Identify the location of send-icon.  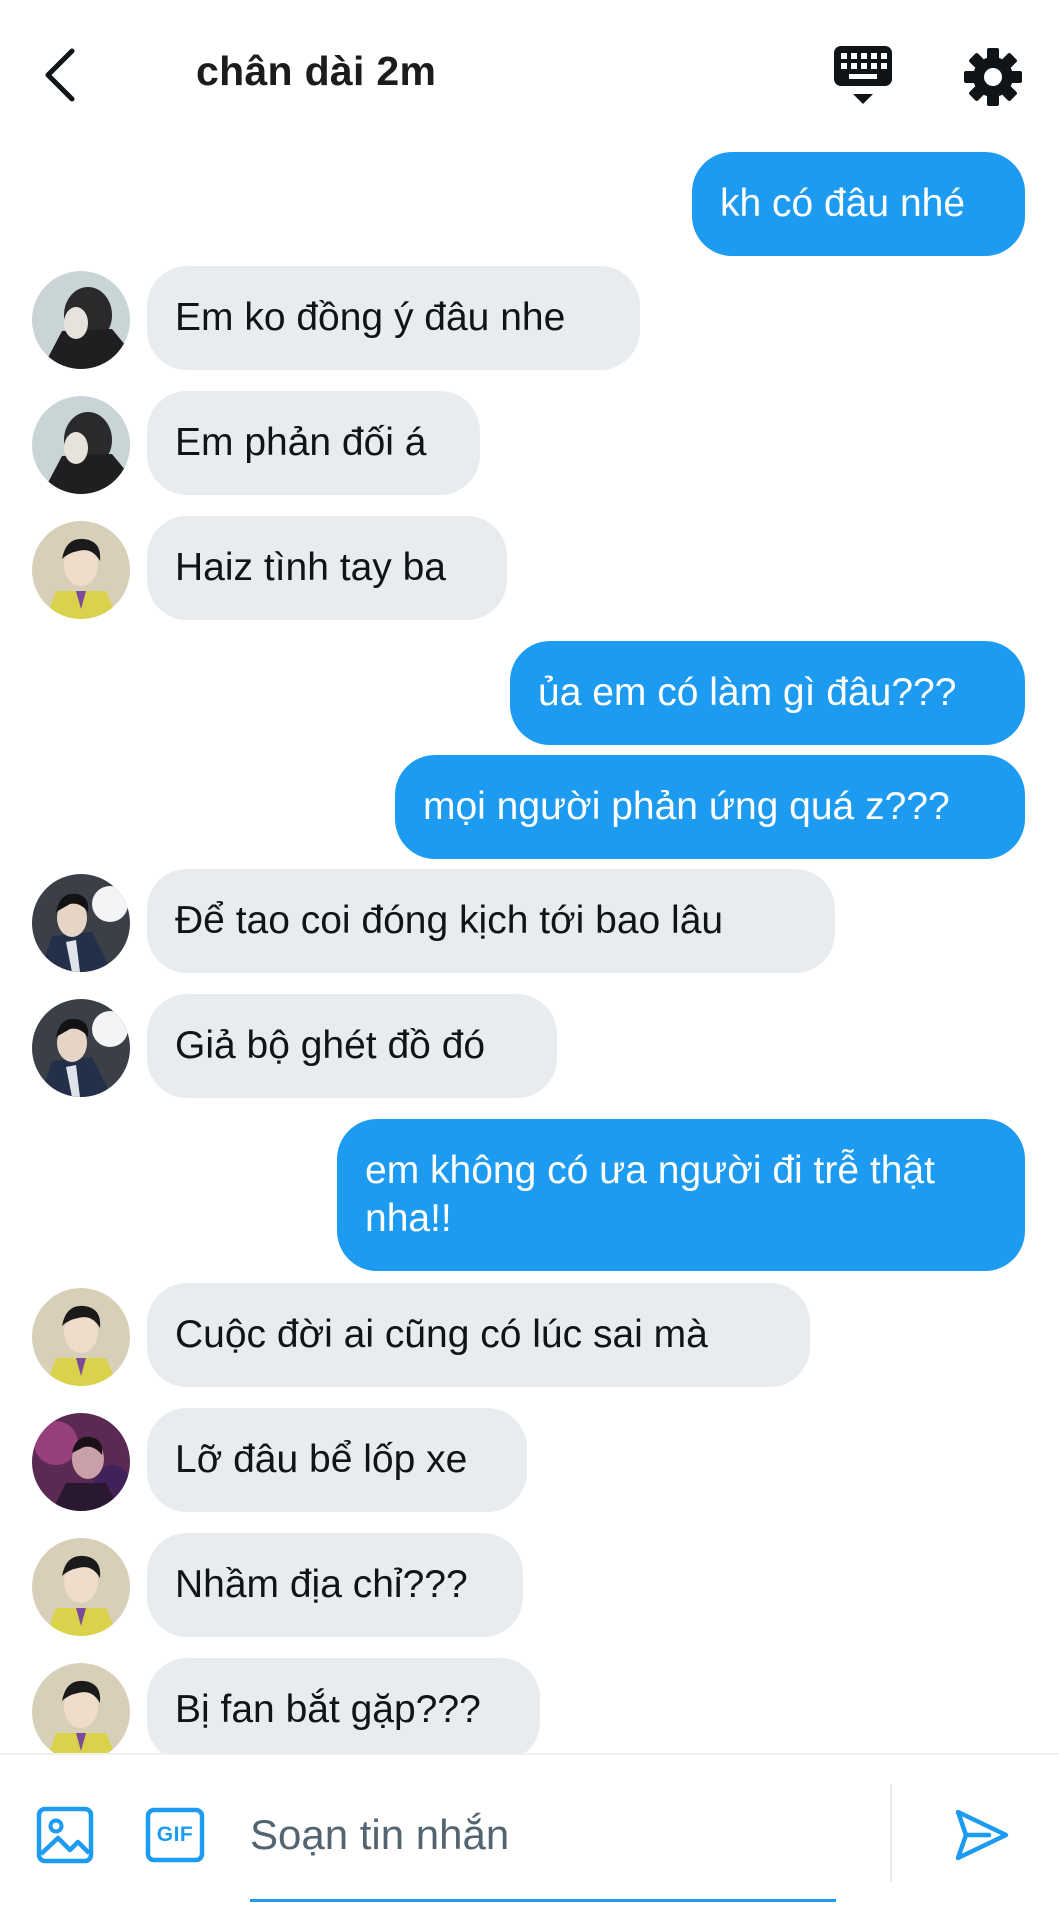
(982, 1835).